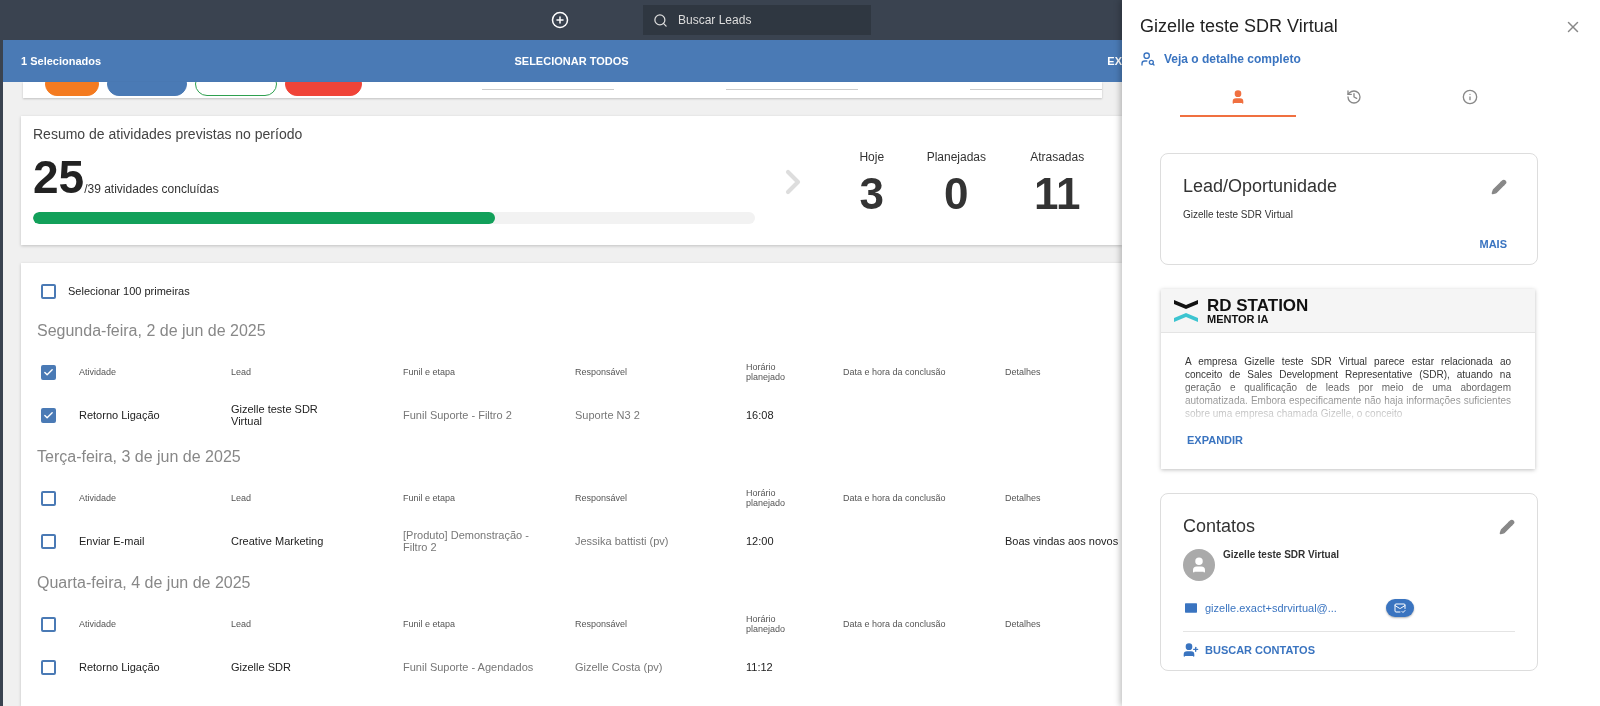 The width and height of the screenshot is (1600, 706). I want to click on detail-link: Veja o detalhe completo, so click(1370, 59).